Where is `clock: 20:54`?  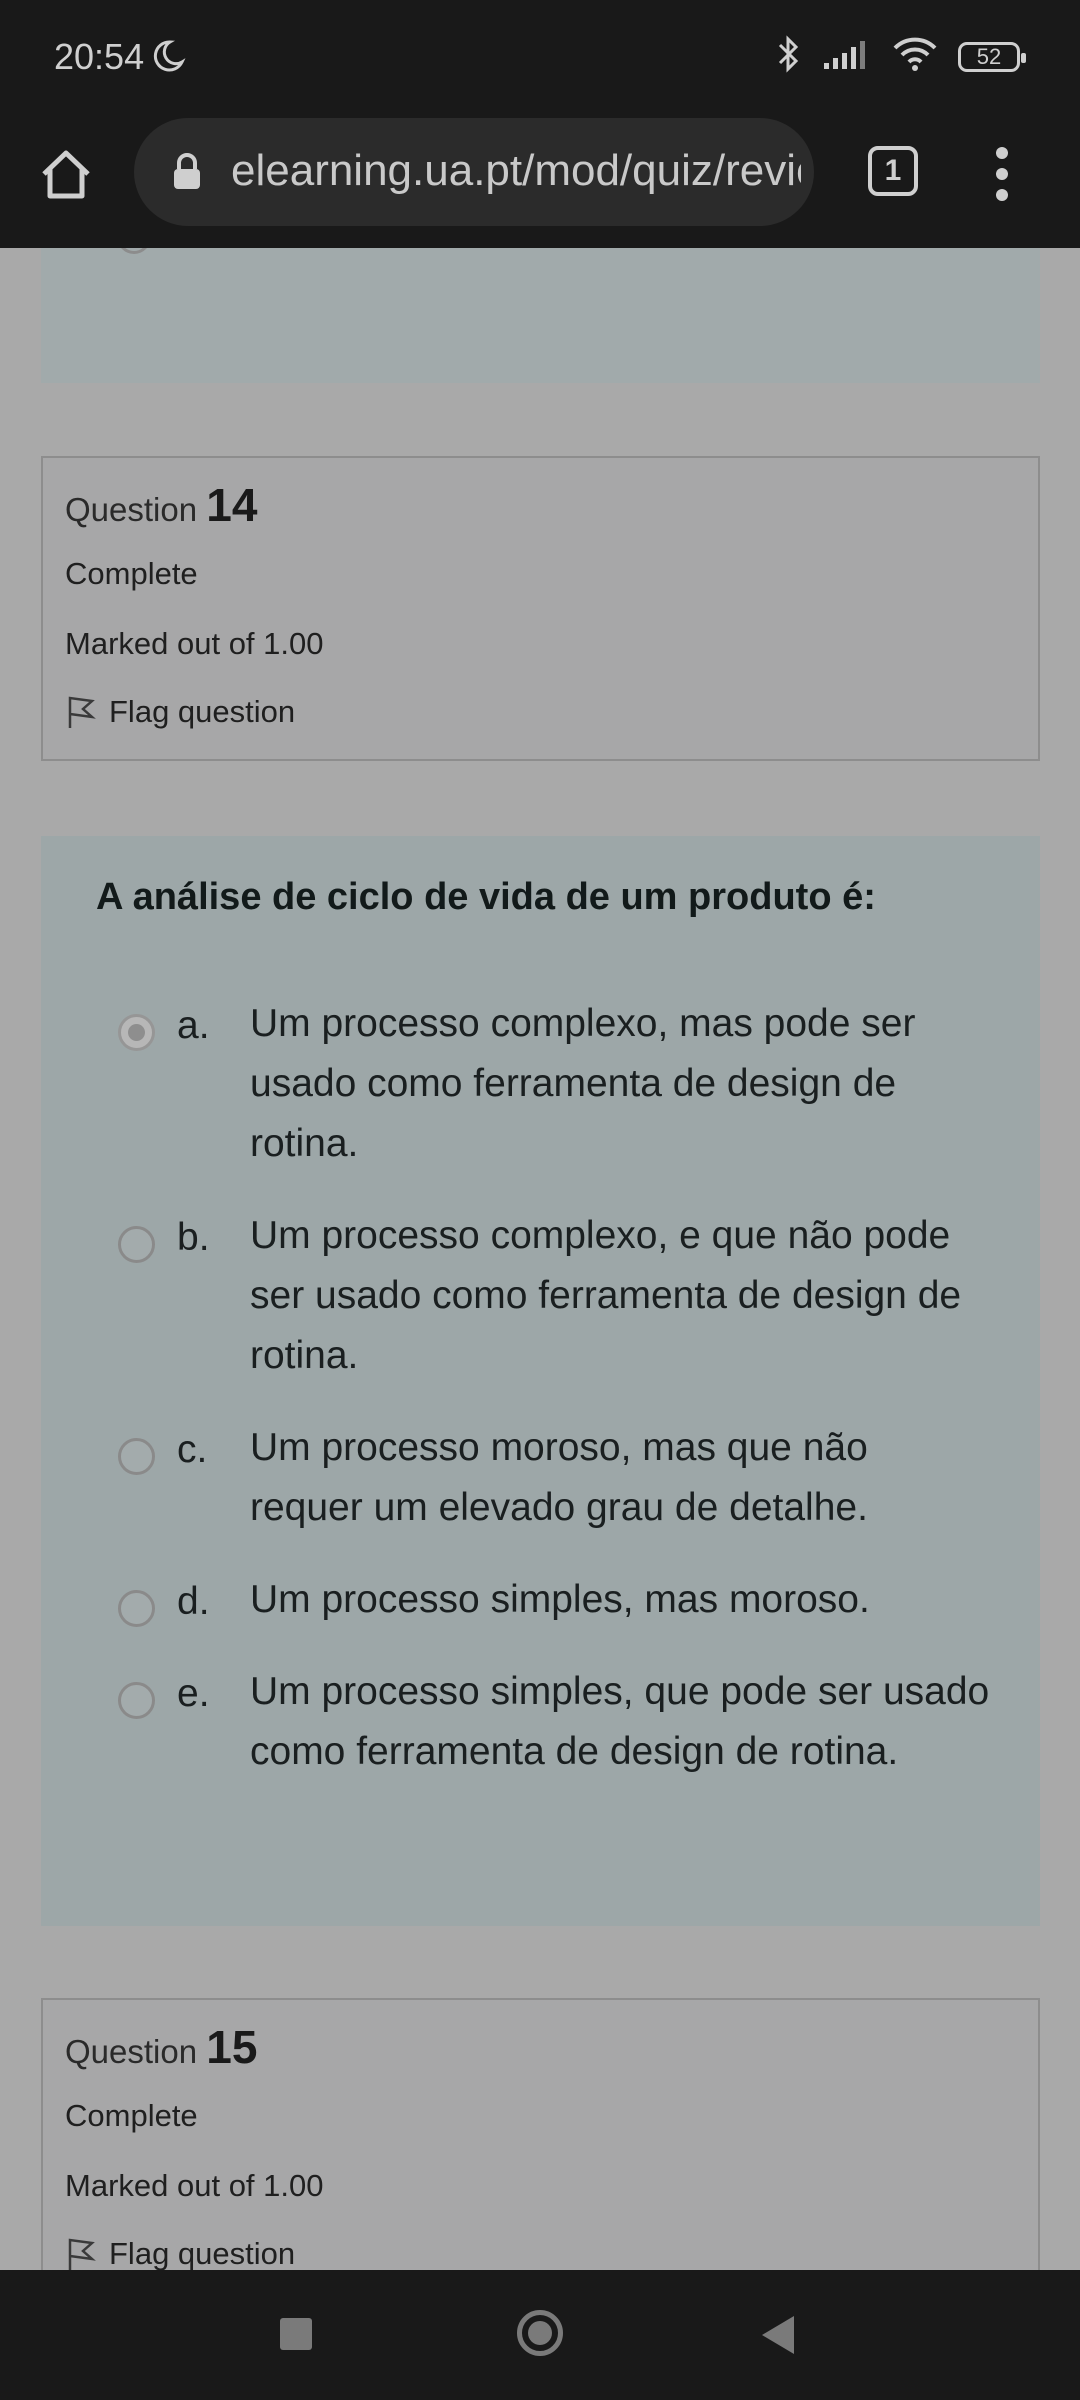
clock: 20:54 is located at coordinates (99, 56).